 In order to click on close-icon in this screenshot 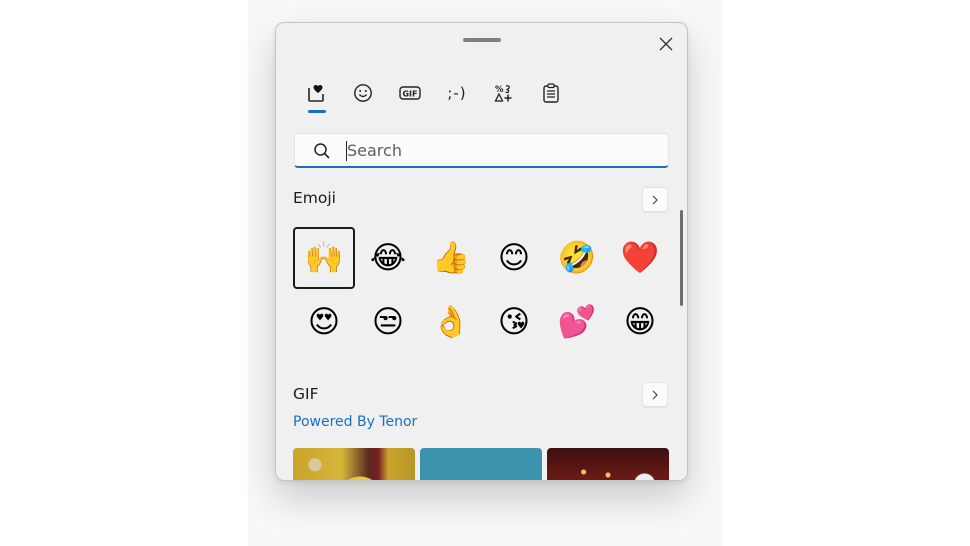, I will do `click(666, 44)`.